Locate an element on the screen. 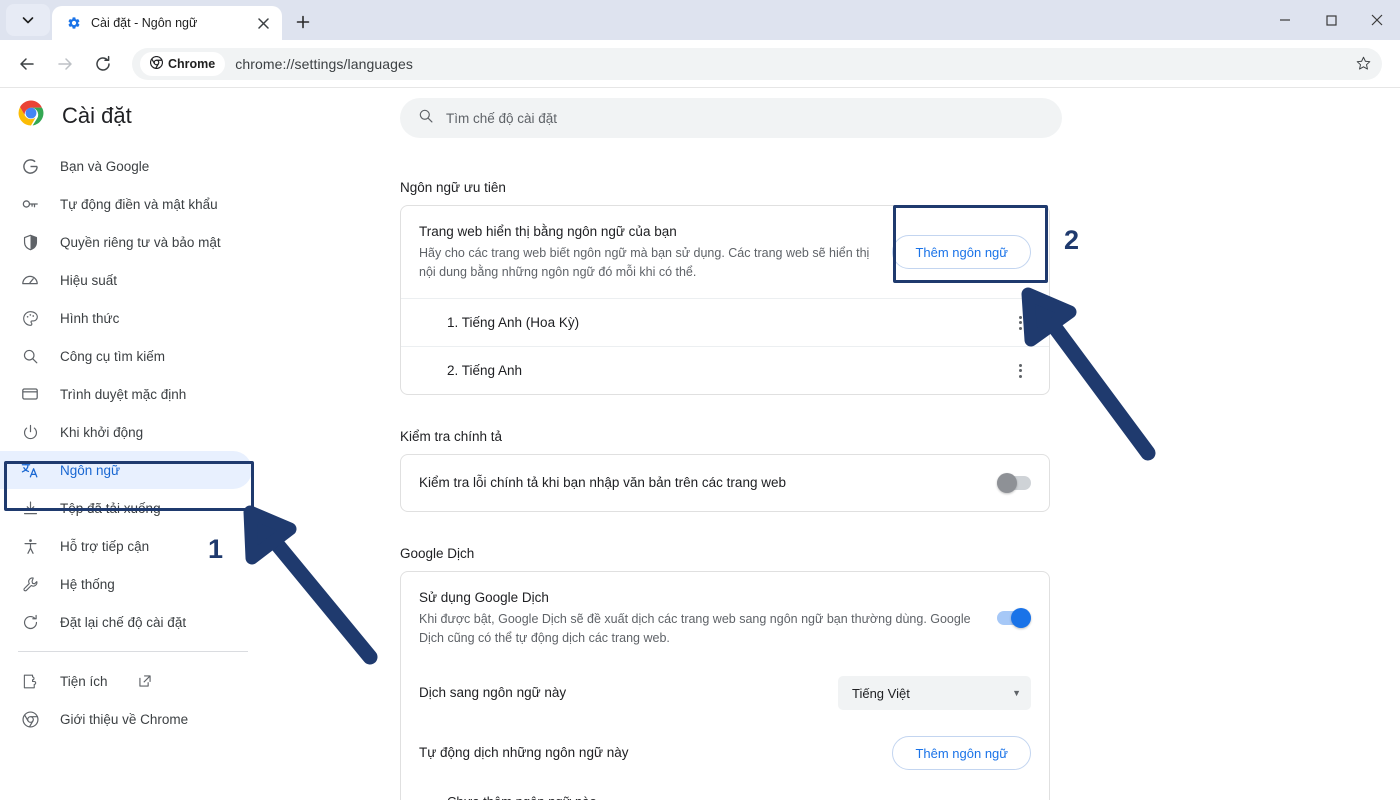 Image resolution: width=1400 pixels, height=800 pixels. sidebar-item-label: Hệ thống is located at coordinates (87, 584).